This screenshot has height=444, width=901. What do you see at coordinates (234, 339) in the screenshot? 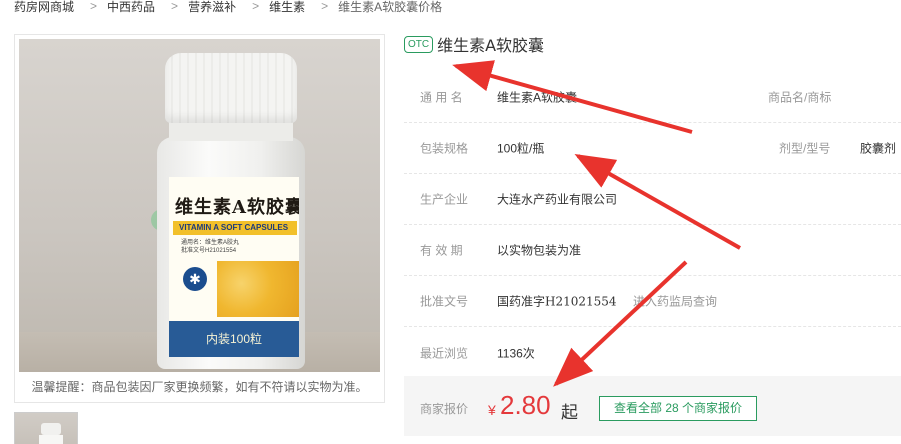
I see `label-count: 内装100粒` at bounding box center [234, 339].